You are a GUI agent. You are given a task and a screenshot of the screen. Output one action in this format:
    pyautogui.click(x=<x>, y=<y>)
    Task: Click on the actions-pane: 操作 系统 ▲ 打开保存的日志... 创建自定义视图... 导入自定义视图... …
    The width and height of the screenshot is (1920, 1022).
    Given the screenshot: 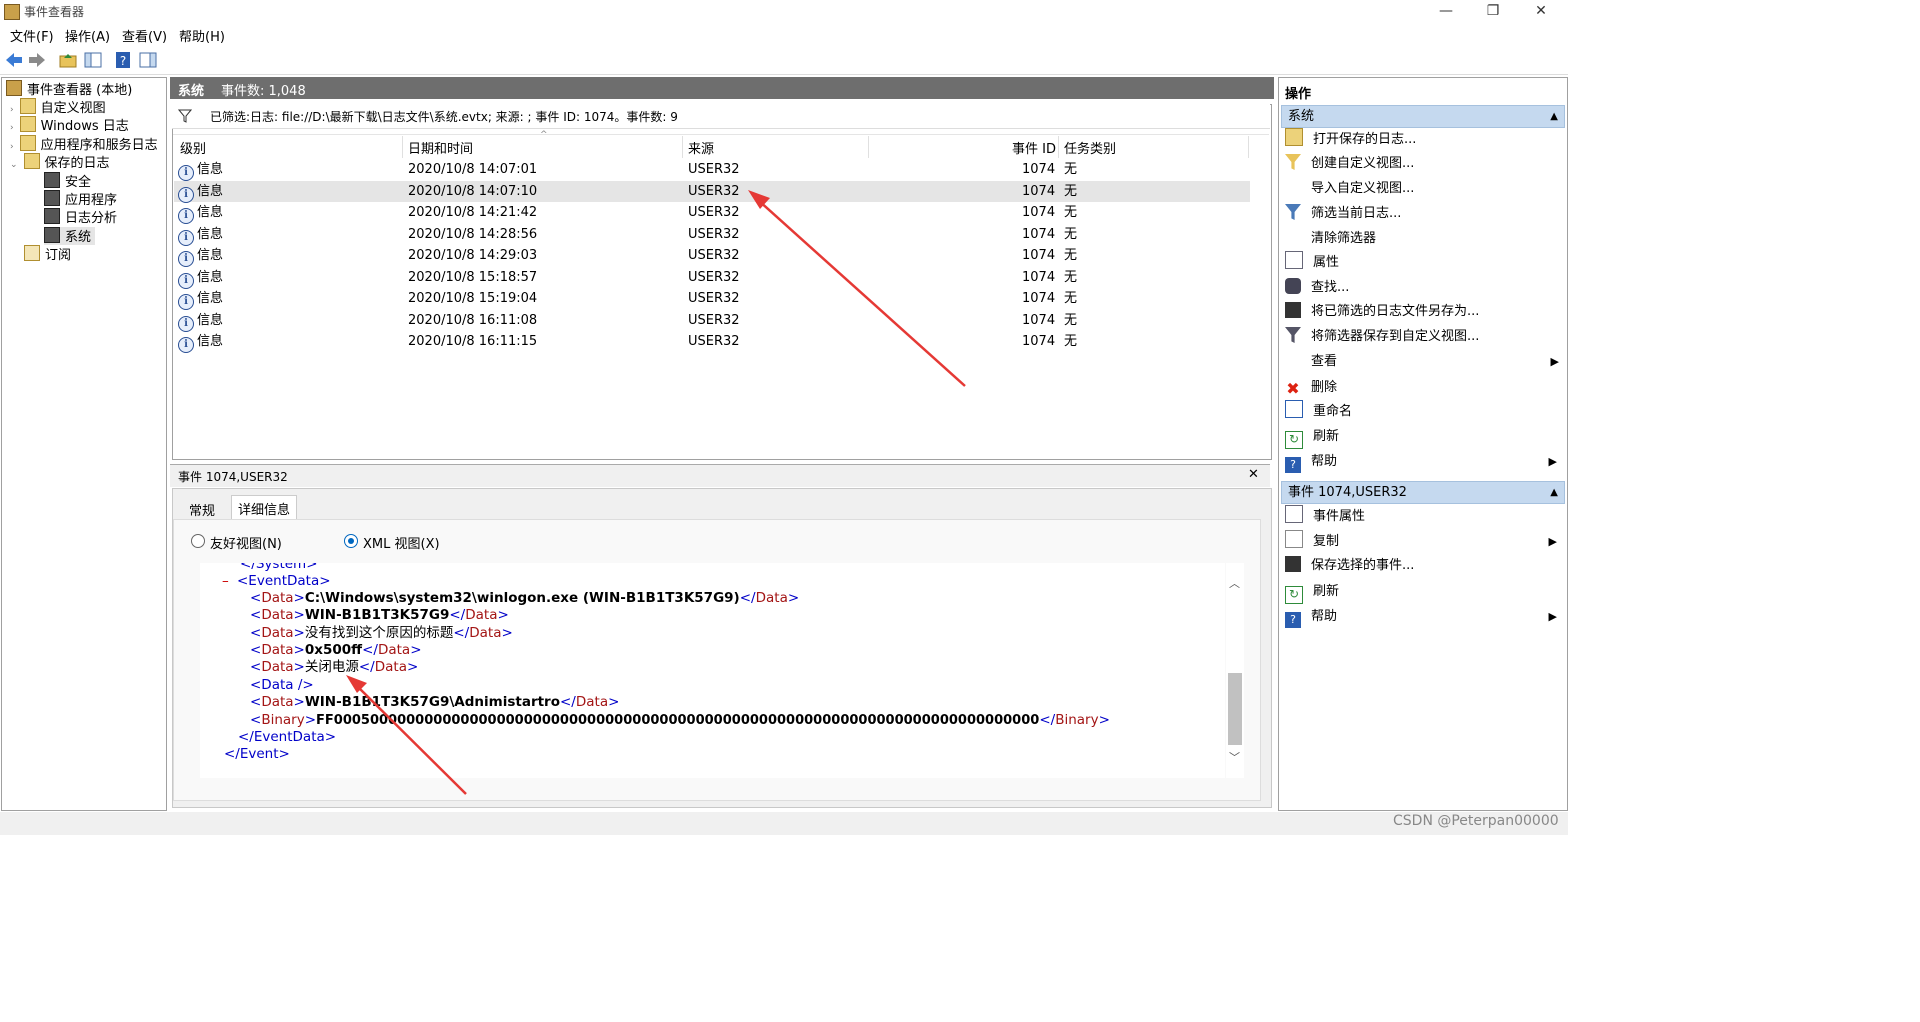 What is the action you would take?
    pyautogui.click(x=1423, y=444)
    